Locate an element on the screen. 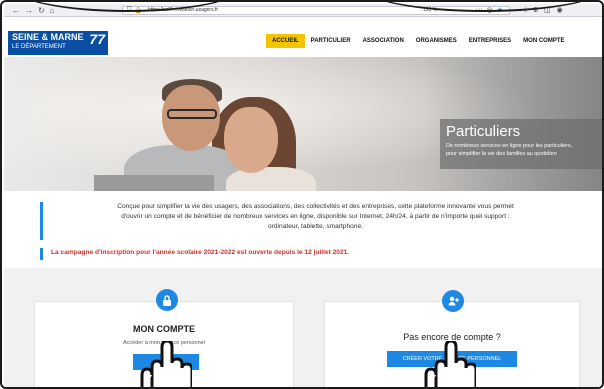  logo-number: 77 is located at coordinates (97, 39).